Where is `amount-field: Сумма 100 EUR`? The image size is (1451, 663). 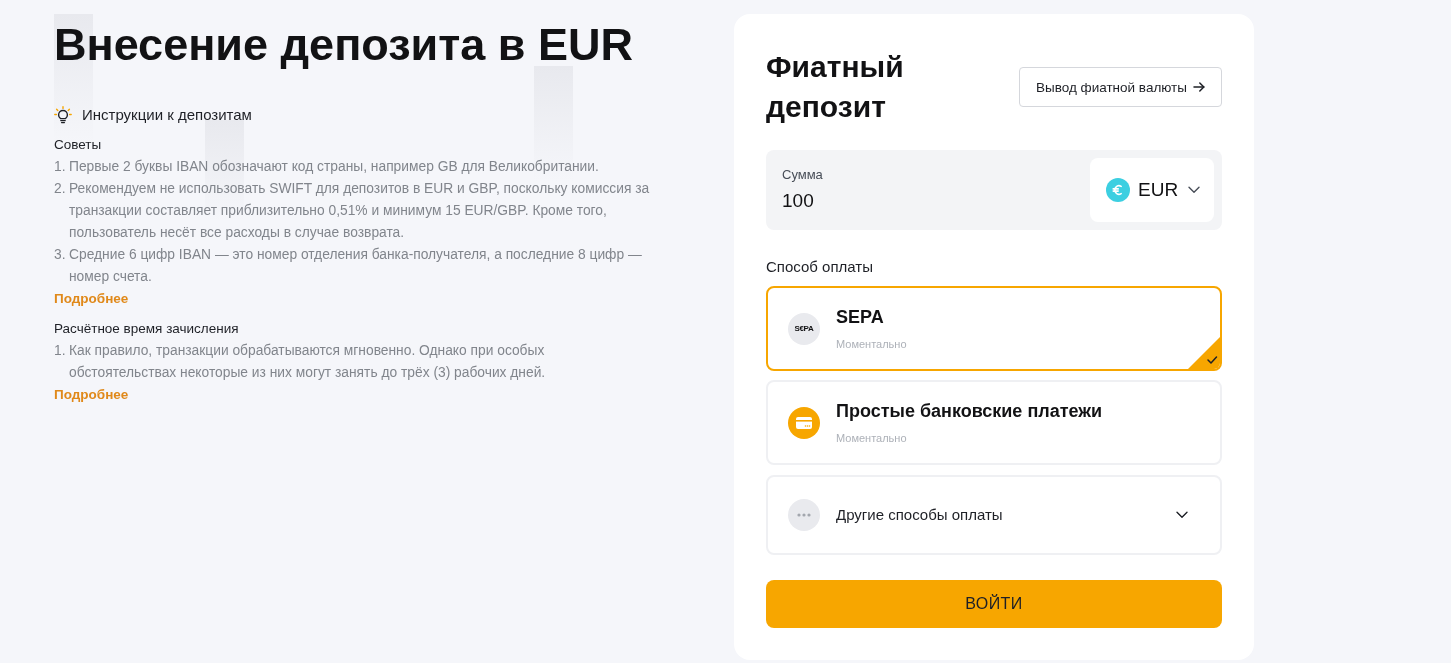 amount-field: Сумма 100 EUR is located at coordinates (994, 190).